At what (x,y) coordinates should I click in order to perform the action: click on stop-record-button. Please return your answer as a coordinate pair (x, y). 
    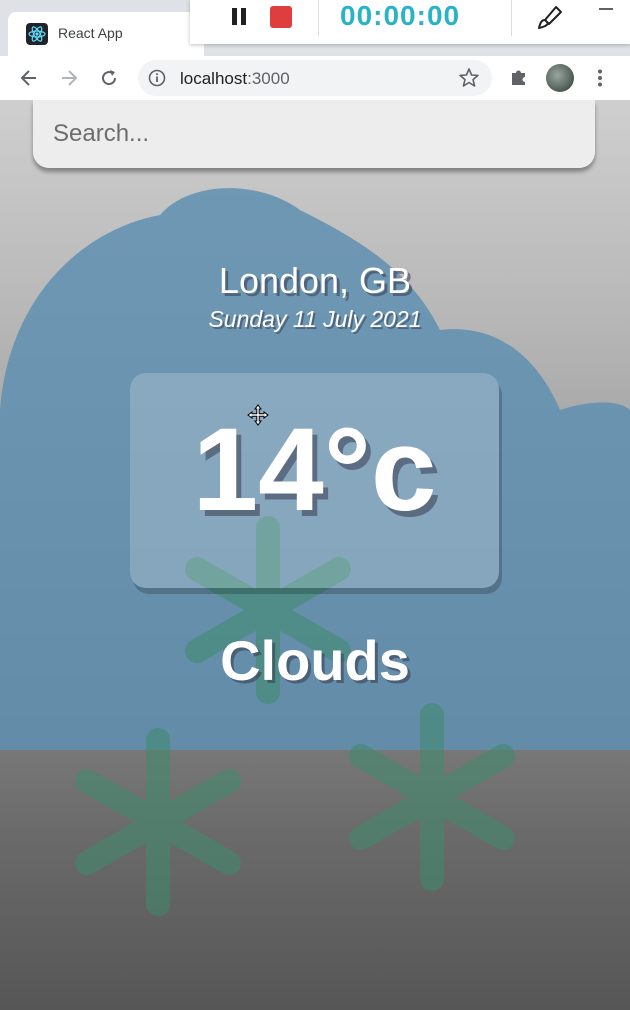
    Looking at the image, I should click on (281, 17).